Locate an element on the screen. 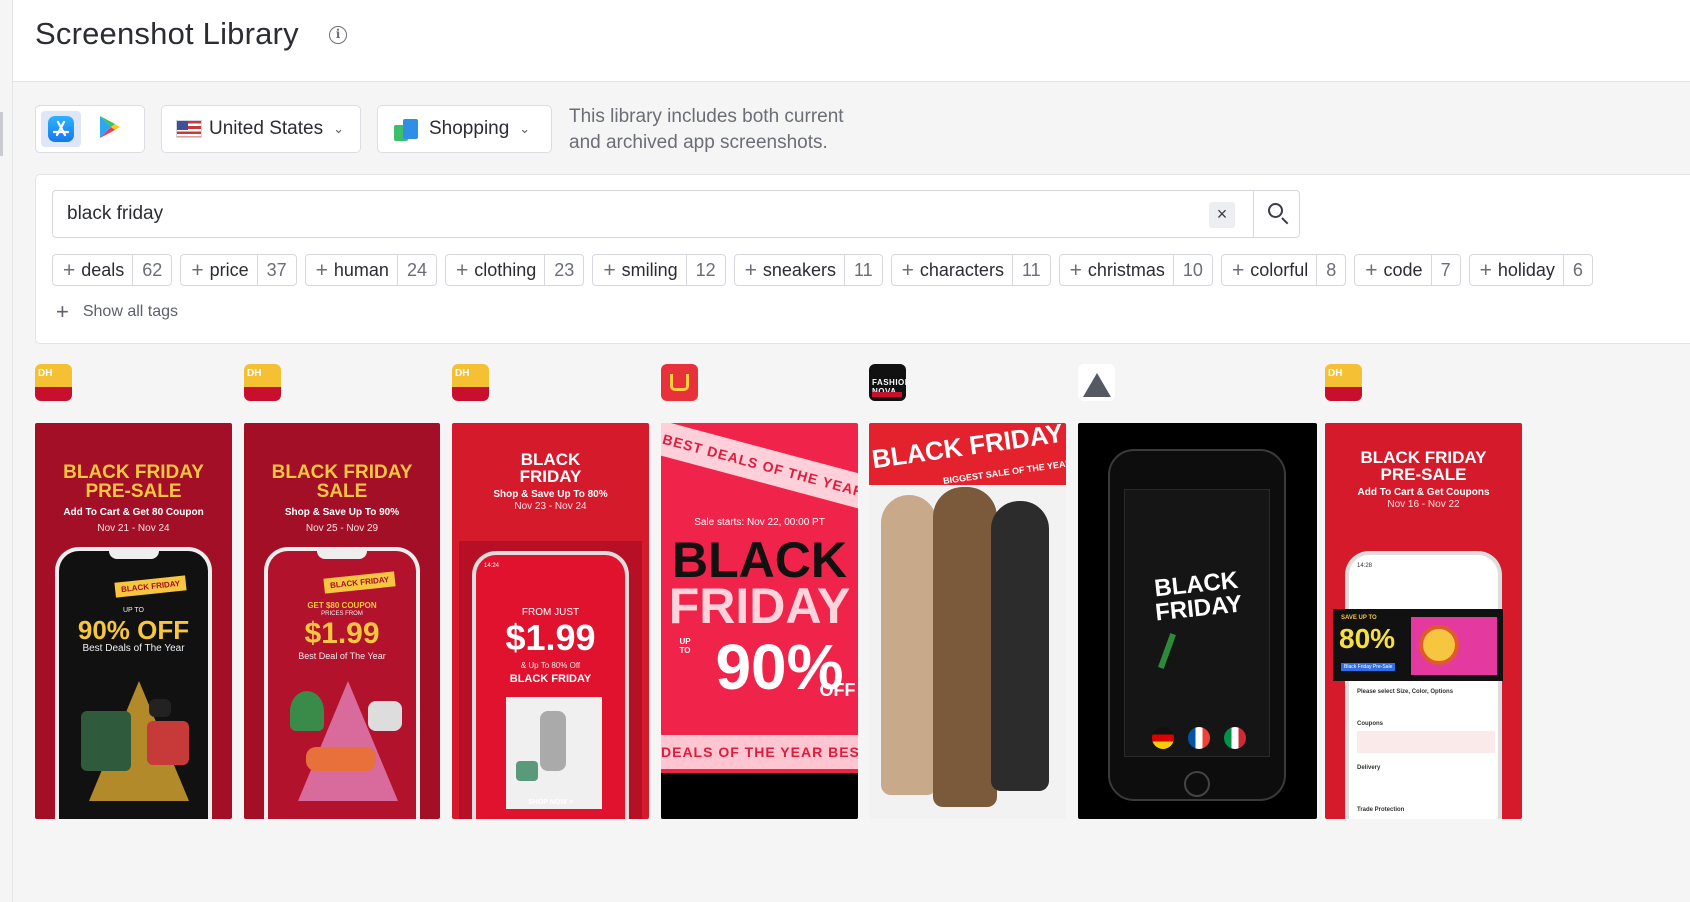  tag-count: 10 is located at coordinates (1192, 270).